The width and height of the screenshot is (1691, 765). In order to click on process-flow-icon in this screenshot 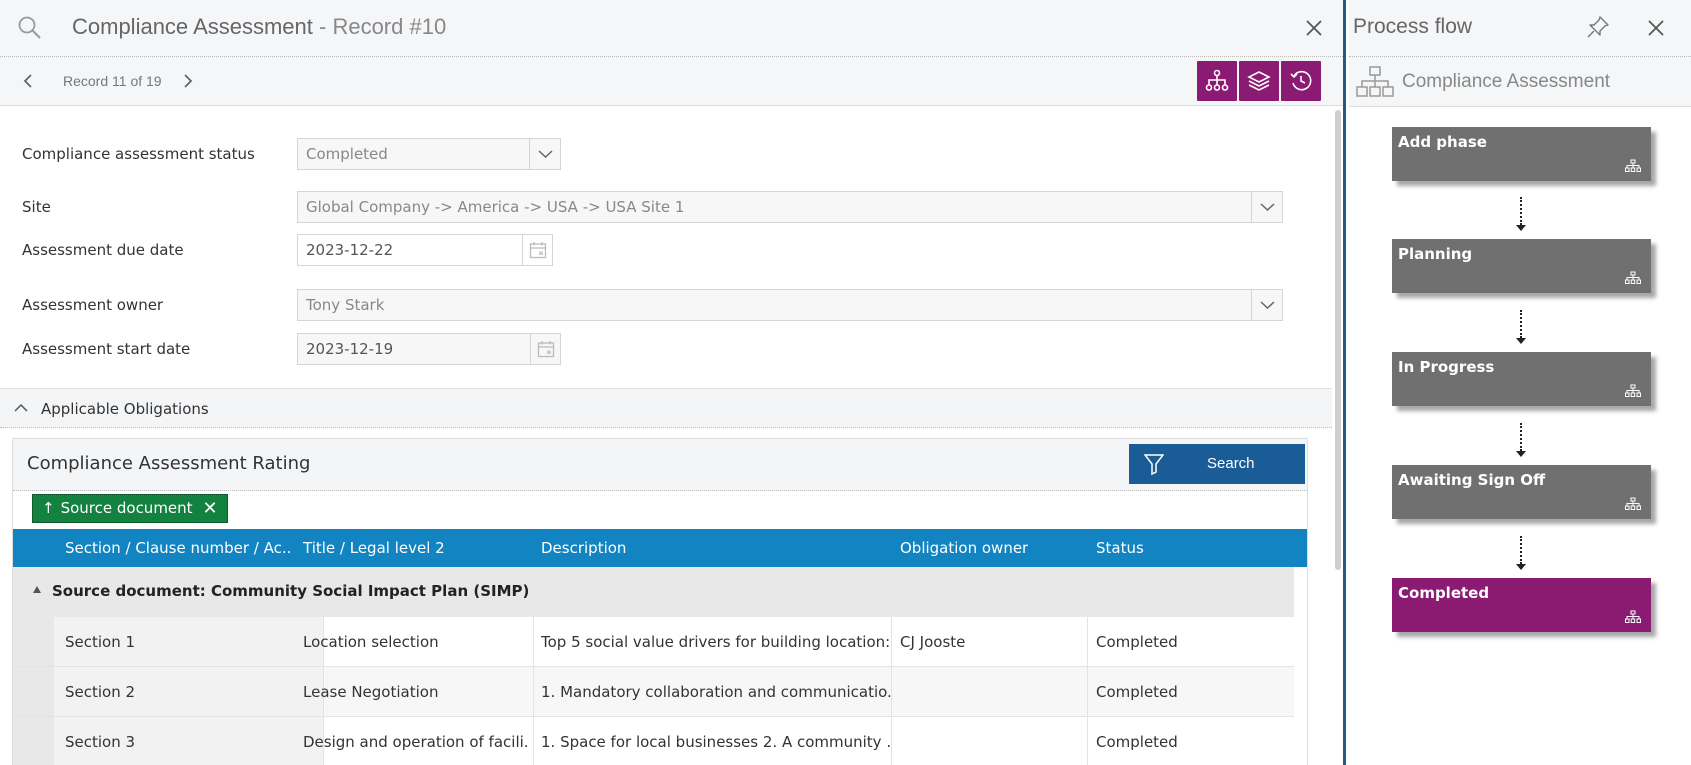, I will do `click(1217, 80)`.